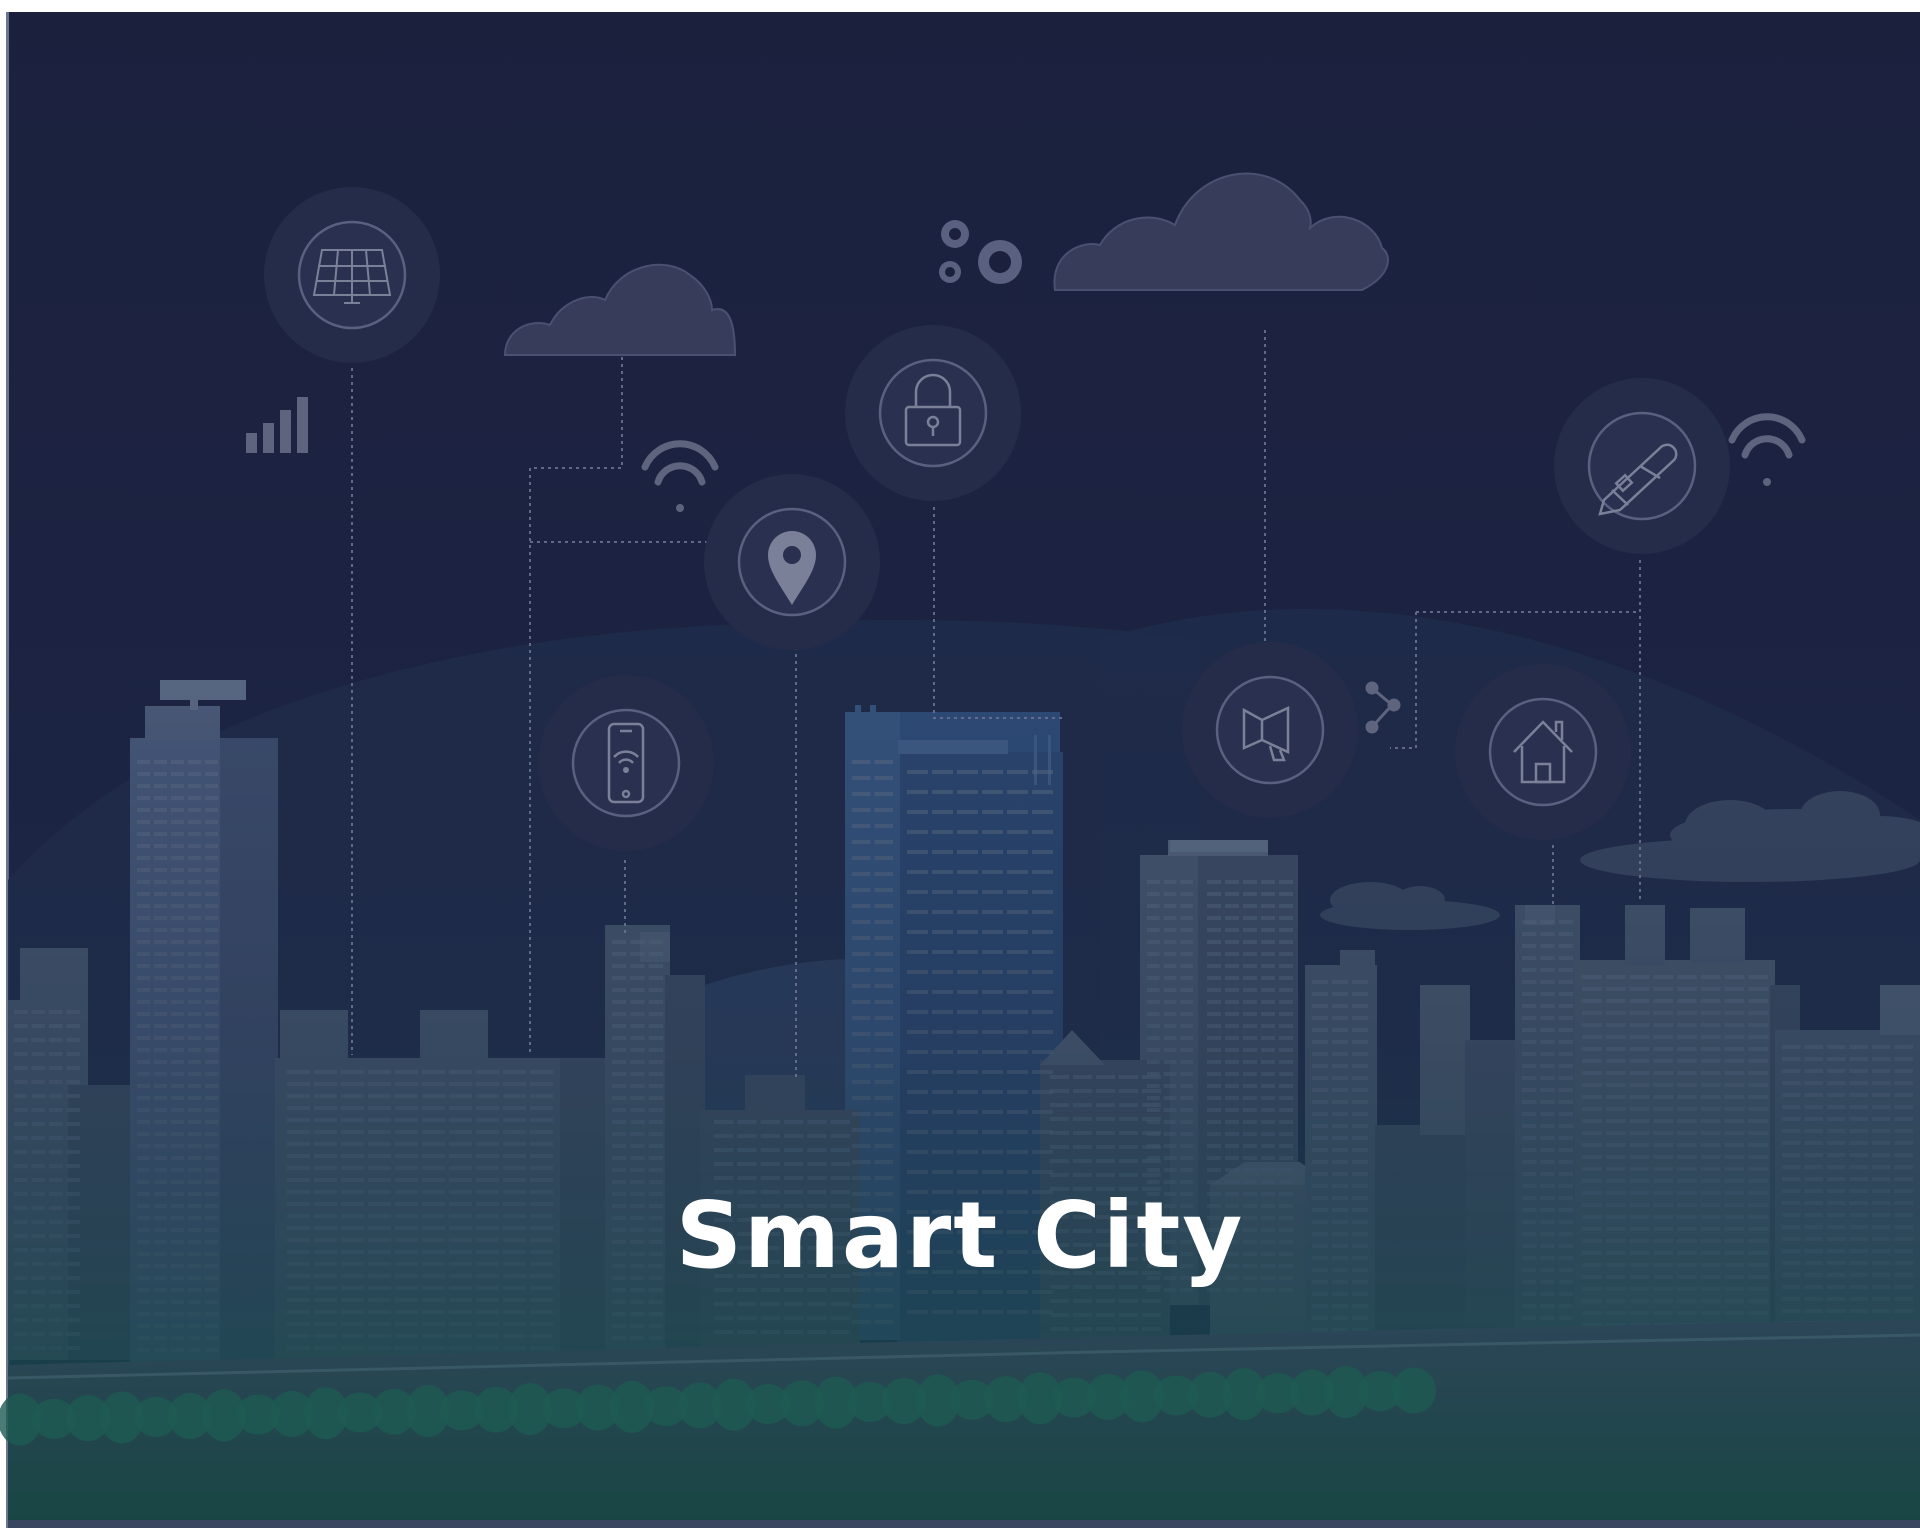  I want to click on lock-icon, so click(933, 413).